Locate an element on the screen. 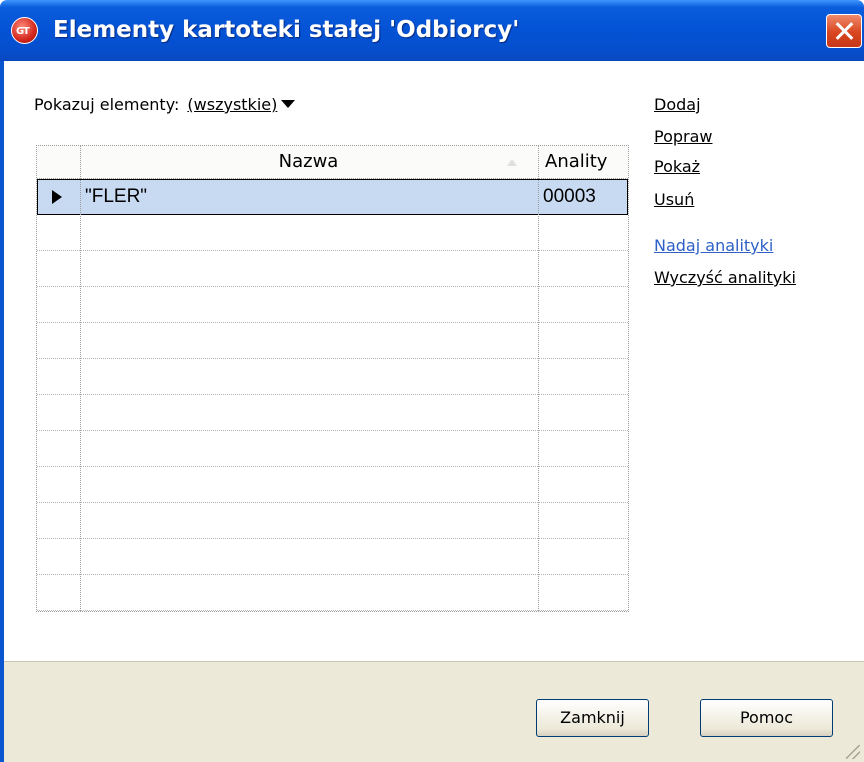 This screenshot has width=864, height=762. filter-label: Pokazuj elementy: is located at coordinates (107, 104).